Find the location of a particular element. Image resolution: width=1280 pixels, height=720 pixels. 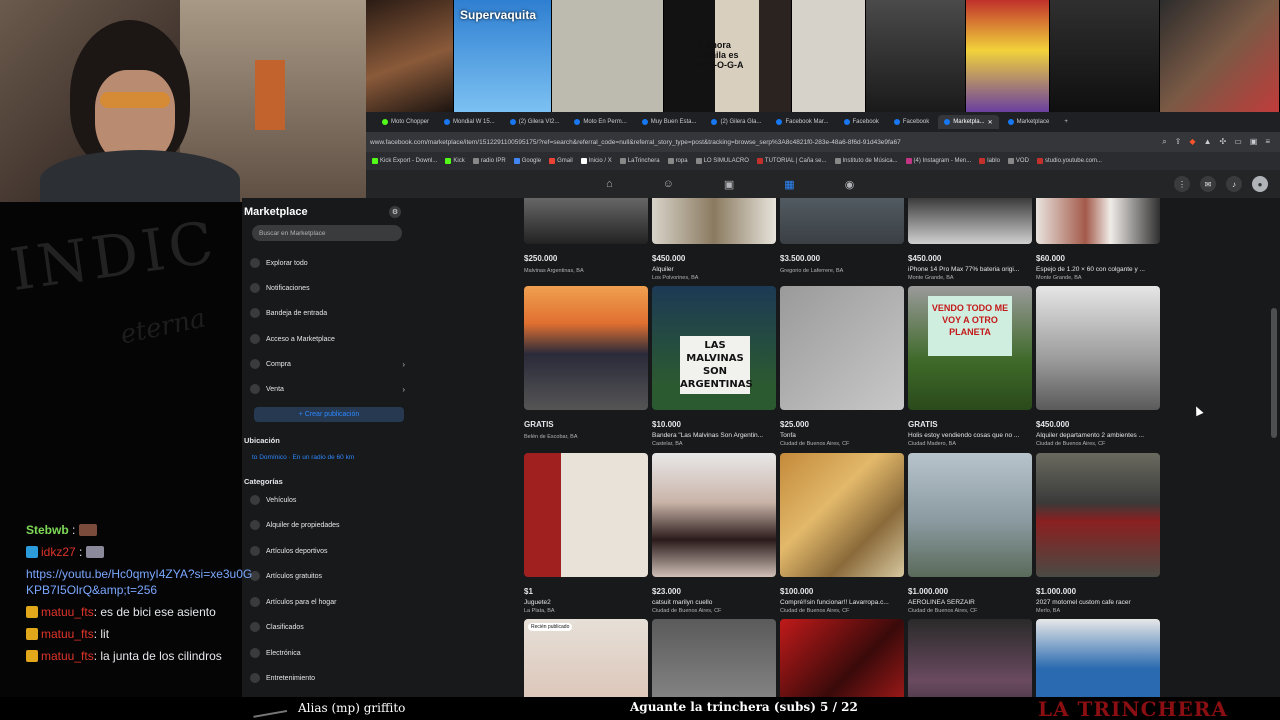

tab-close-icon: ✕ is located at coordinates (990, 122).